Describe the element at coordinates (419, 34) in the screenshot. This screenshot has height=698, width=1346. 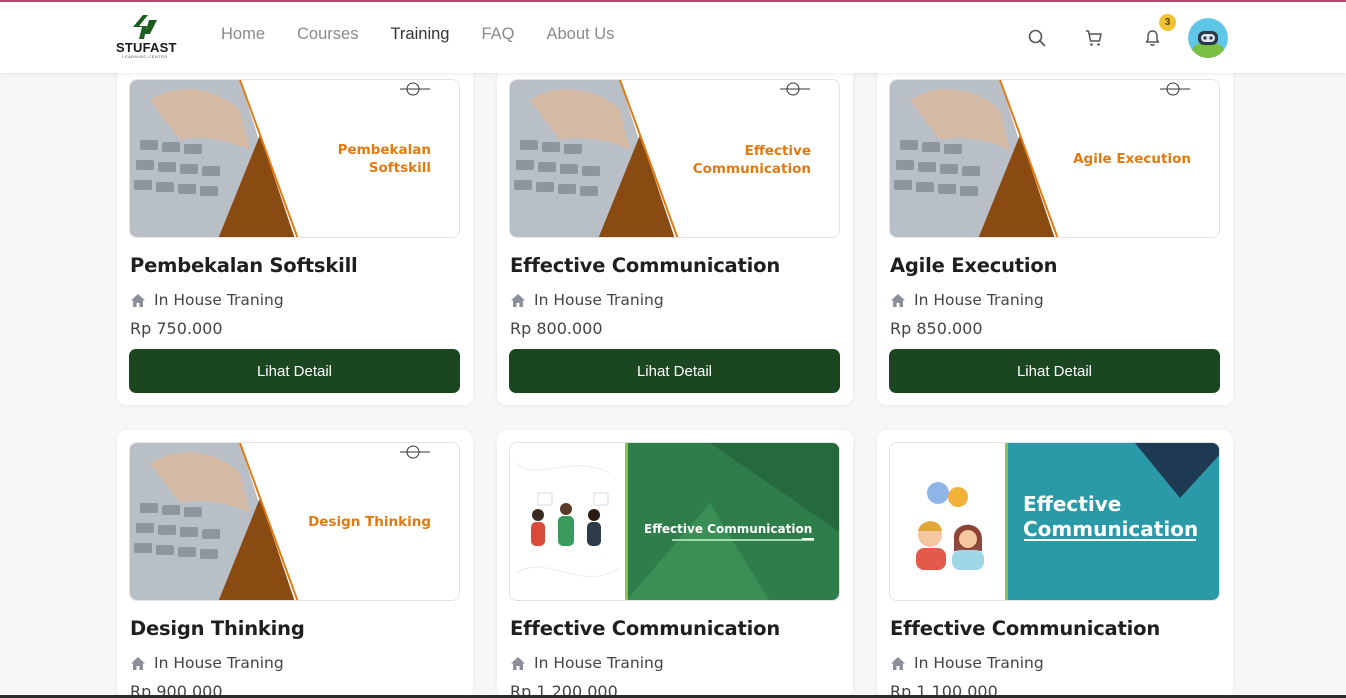
I see `nav-training: Training` at that location.